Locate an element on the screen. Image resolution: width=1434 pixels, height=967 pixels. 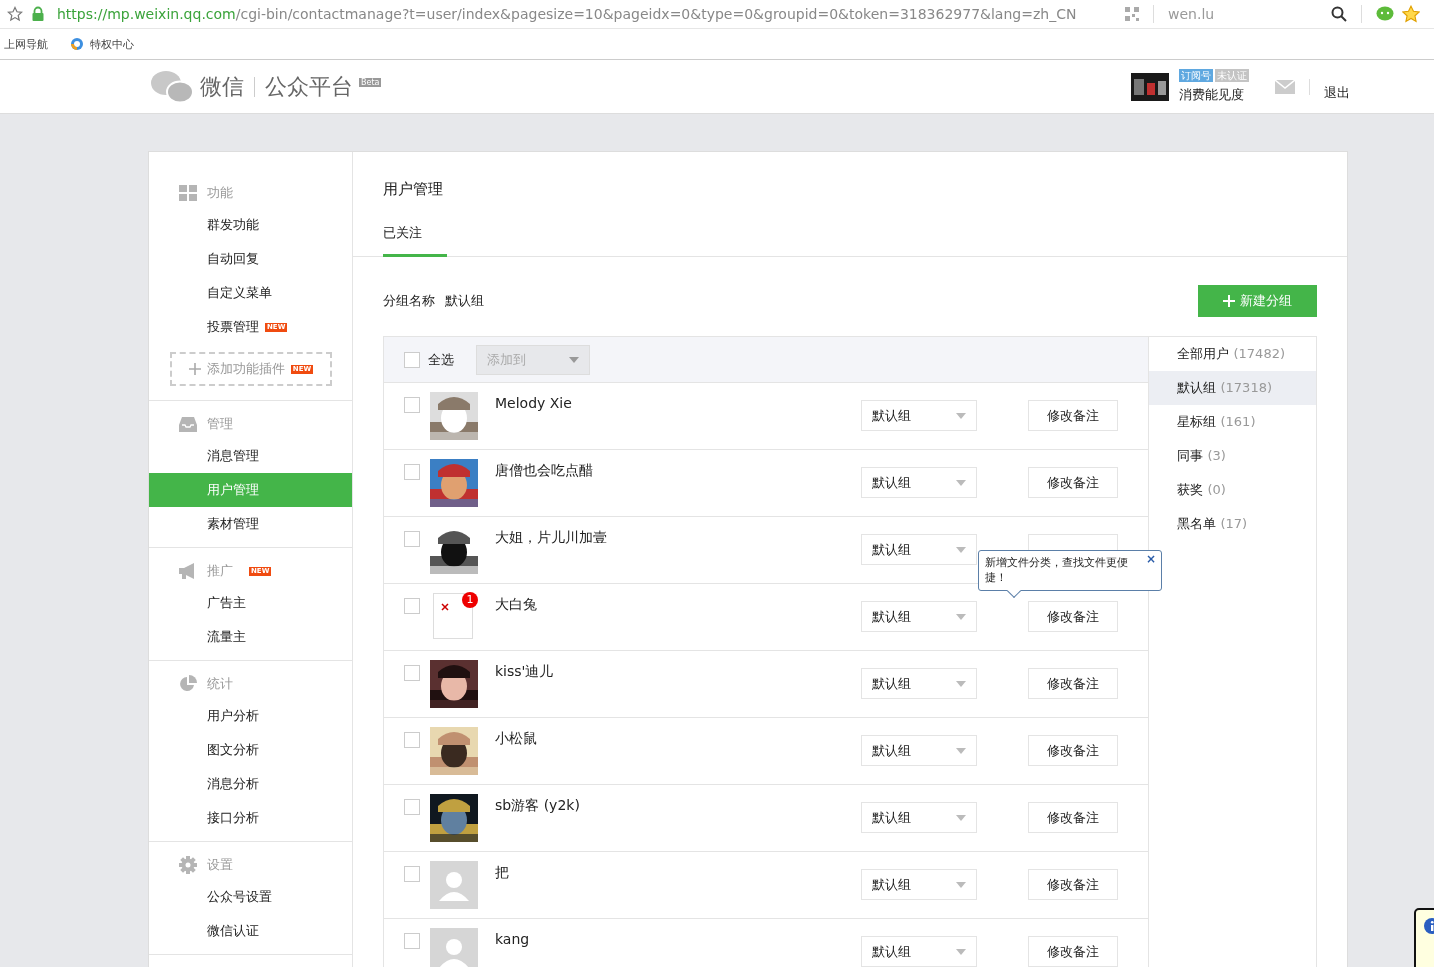
user-name: 把 is located at coordinates (502, 873).